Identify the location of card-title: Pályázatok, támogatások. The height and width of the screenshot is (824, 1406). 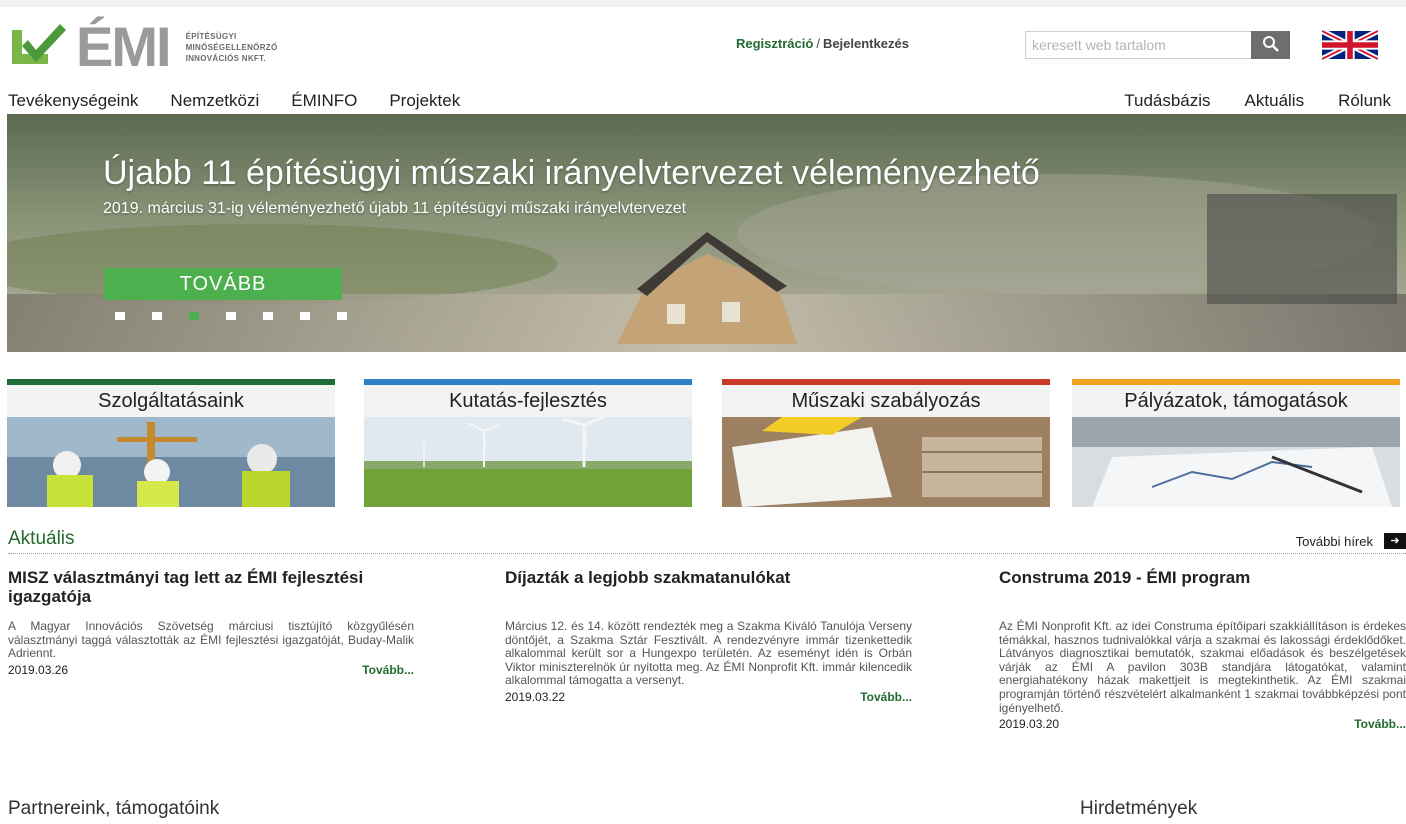
(1236, 401).